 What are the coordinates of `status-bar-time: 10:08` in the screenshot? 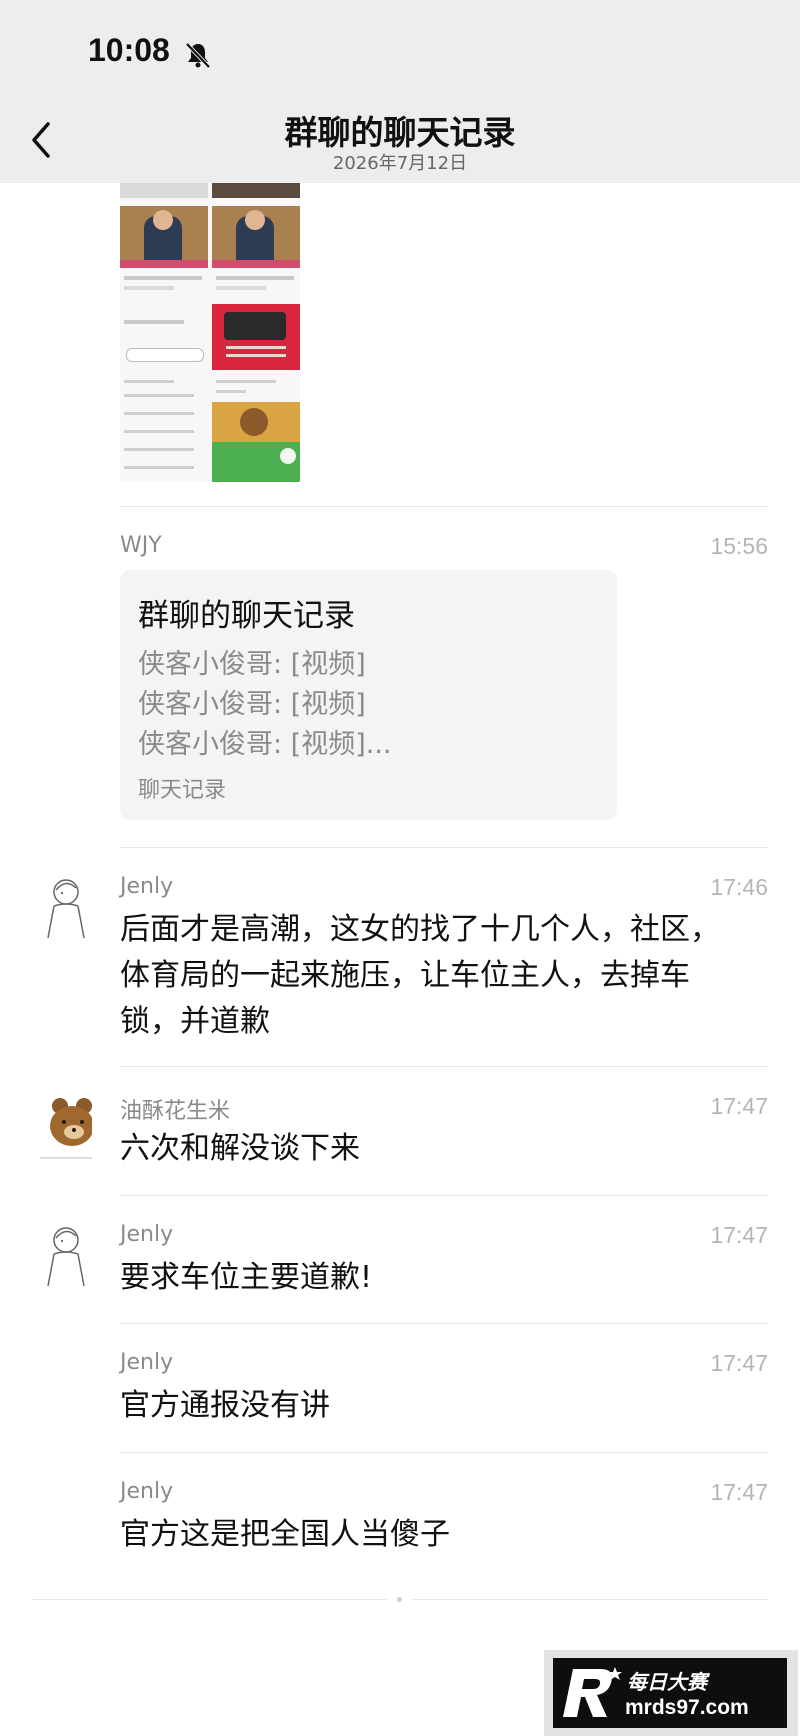 It's located at (129, 50).